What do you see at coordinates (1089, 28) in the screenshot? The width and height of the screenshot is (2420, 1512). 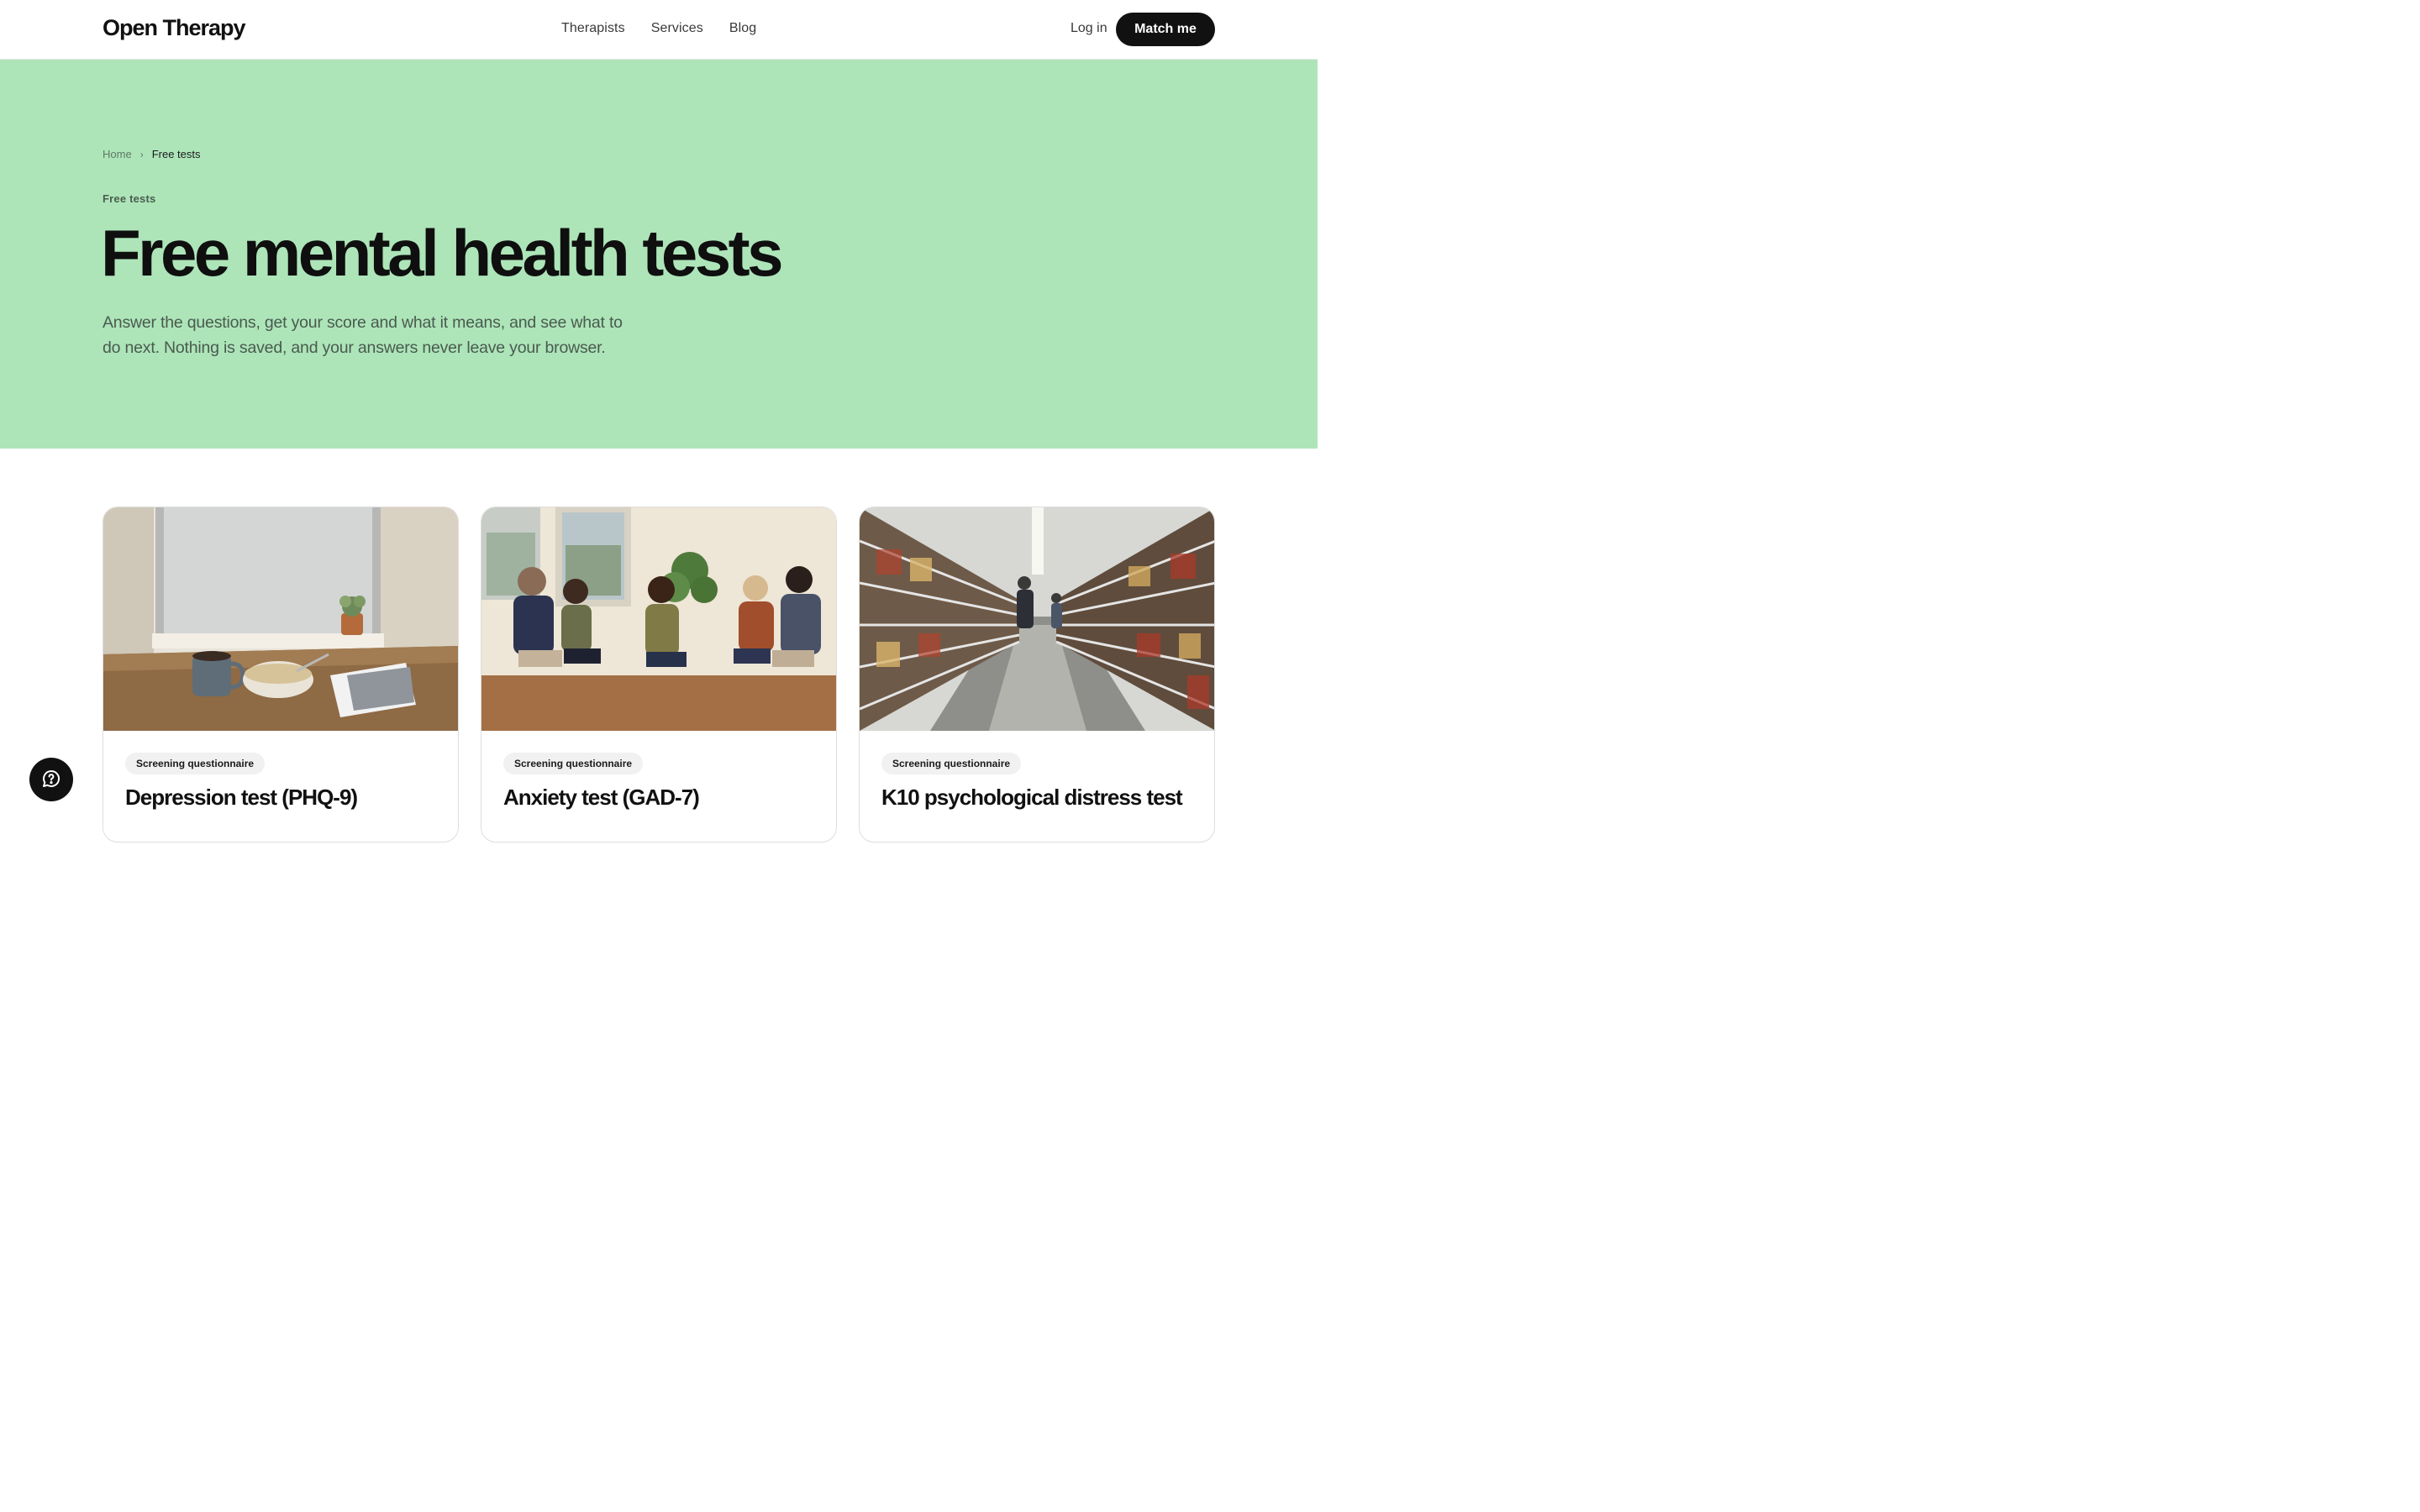 I see `login-link: Log in` at bounding box center [1089, 28].